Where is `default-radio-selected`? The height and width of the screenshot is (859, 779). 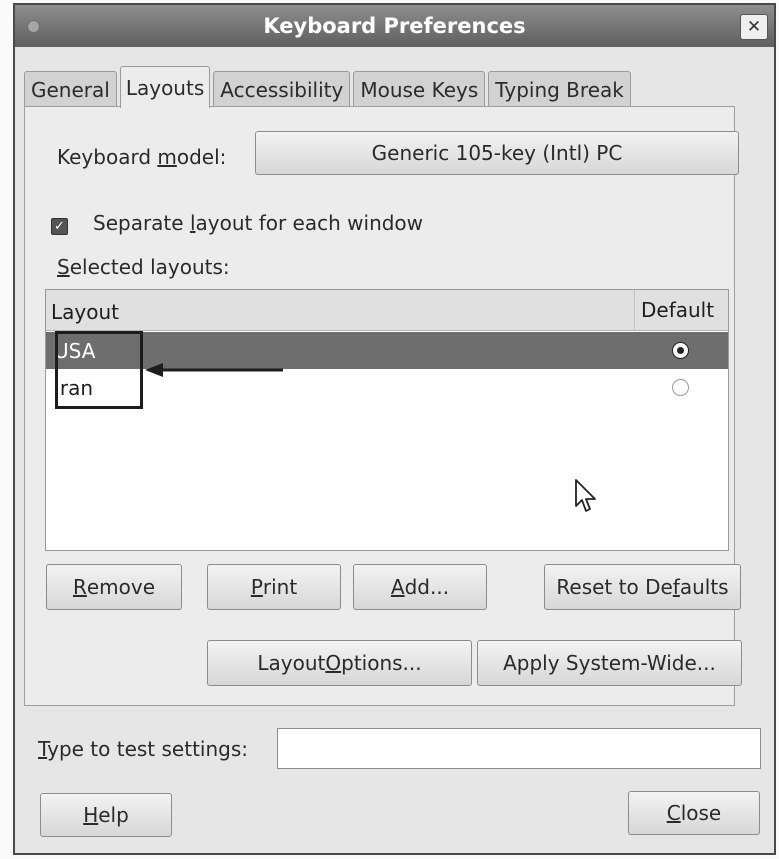
default-radio-selected is located at coordinates (680, 350).